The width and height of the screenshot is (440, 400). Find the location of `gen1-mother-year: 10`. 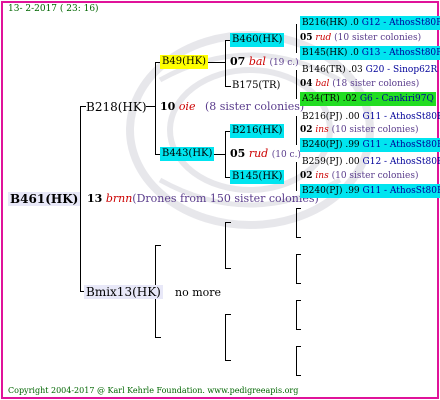

gen1-mother-year: 10 is located at coordinates (168, 106).